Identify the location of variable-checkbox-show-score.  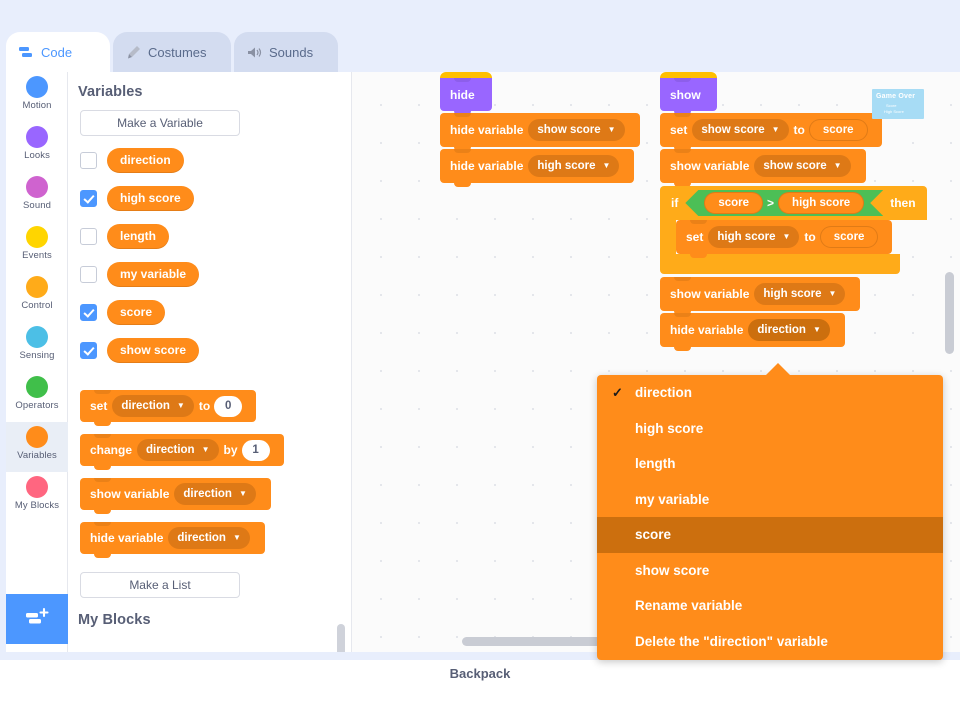
(88, 350).